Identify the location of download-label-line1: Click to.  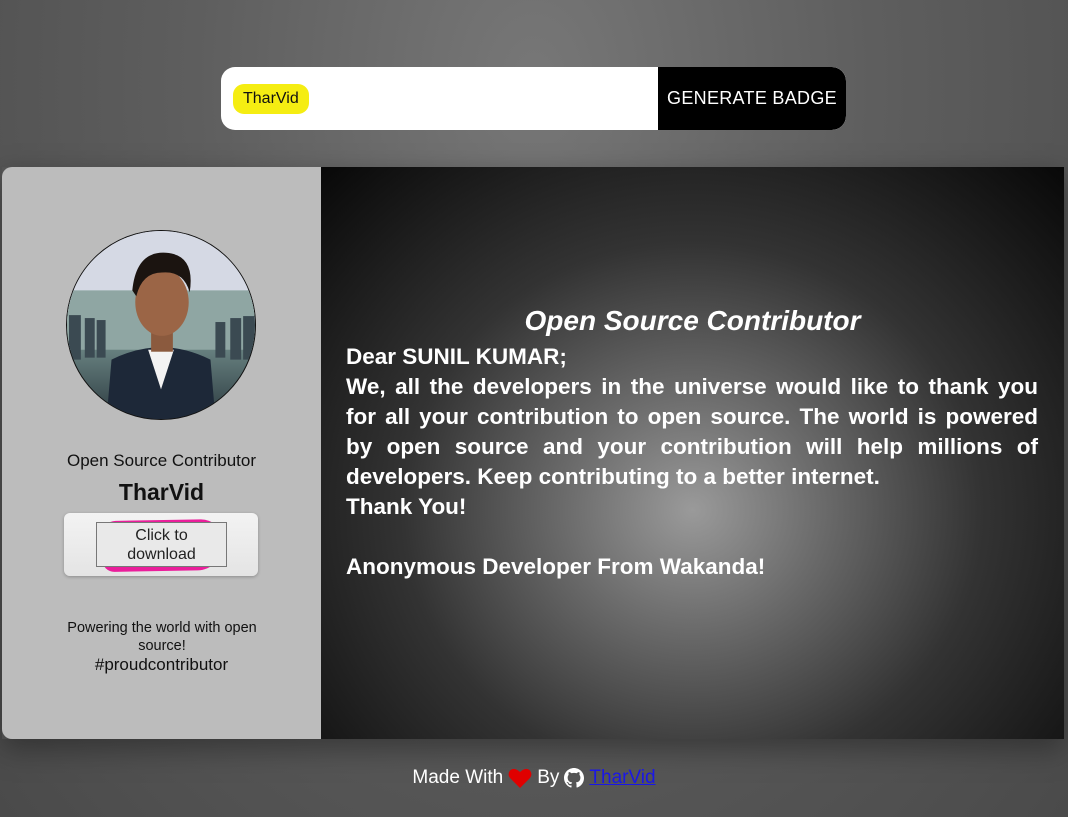
(161, 535).